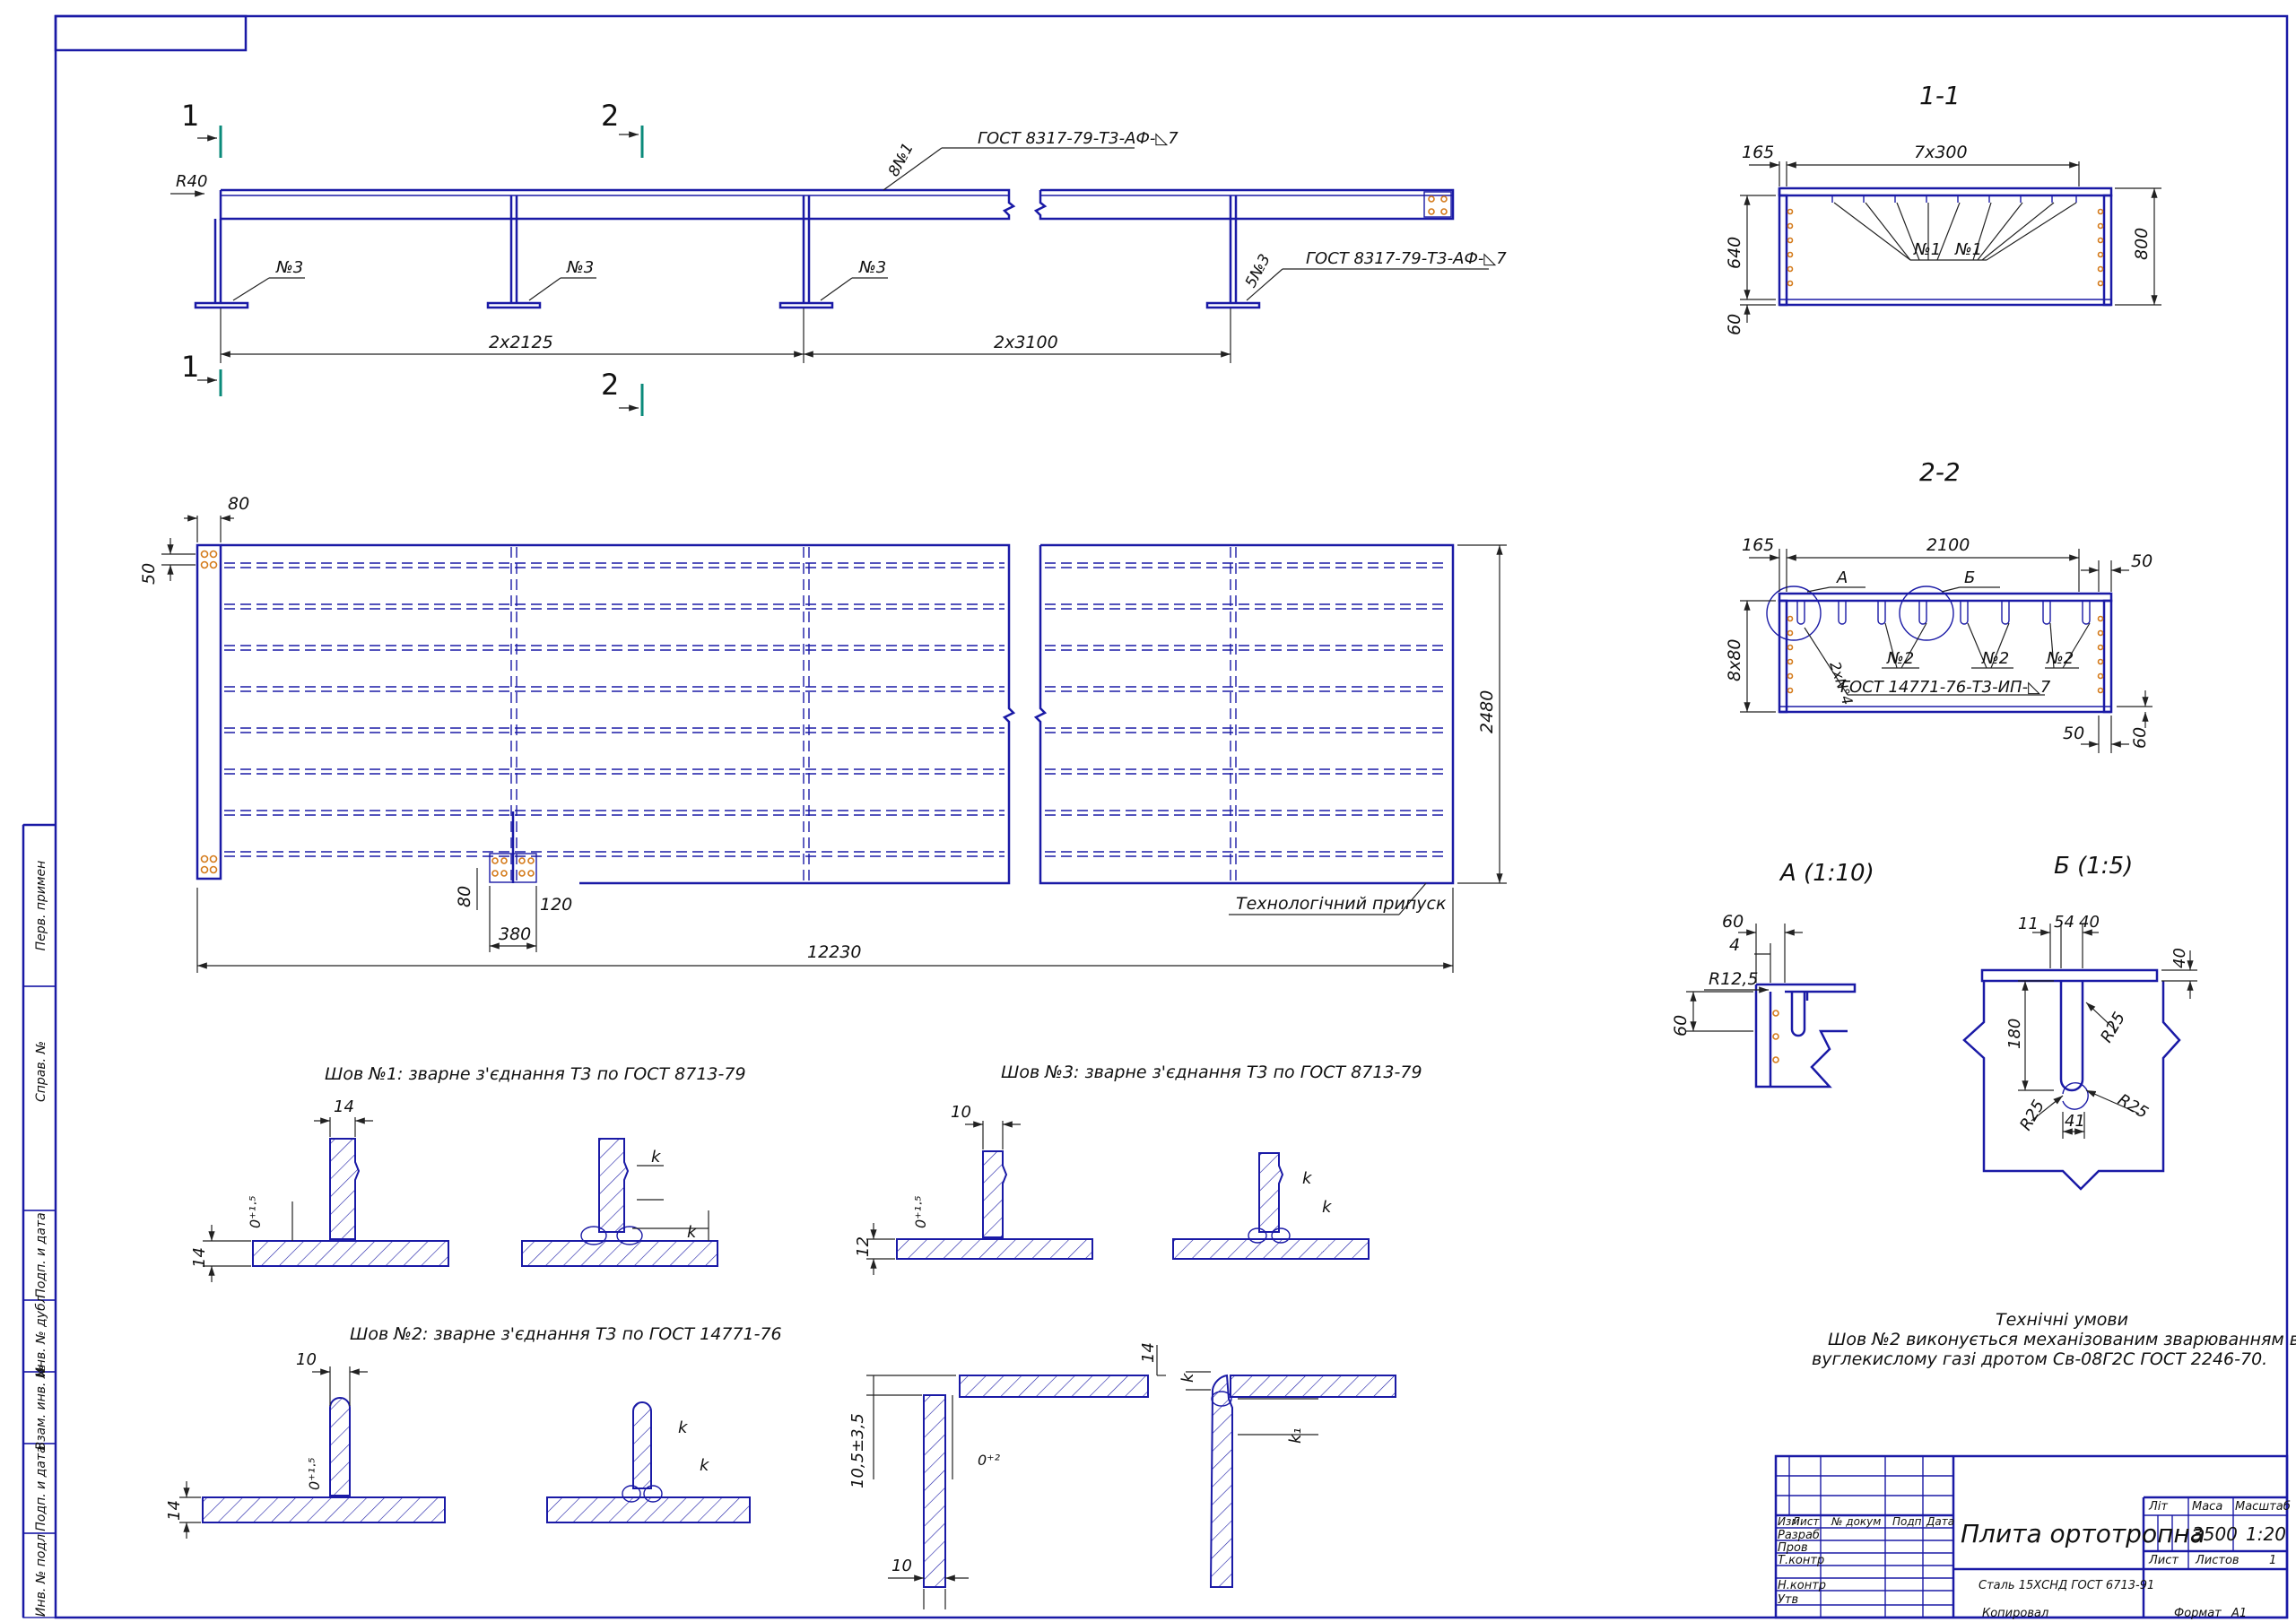  What do you see at coordinates (2141, 561) in the screenshot?
I see `dim-50a: 50` at bounding box center [2141, 561].